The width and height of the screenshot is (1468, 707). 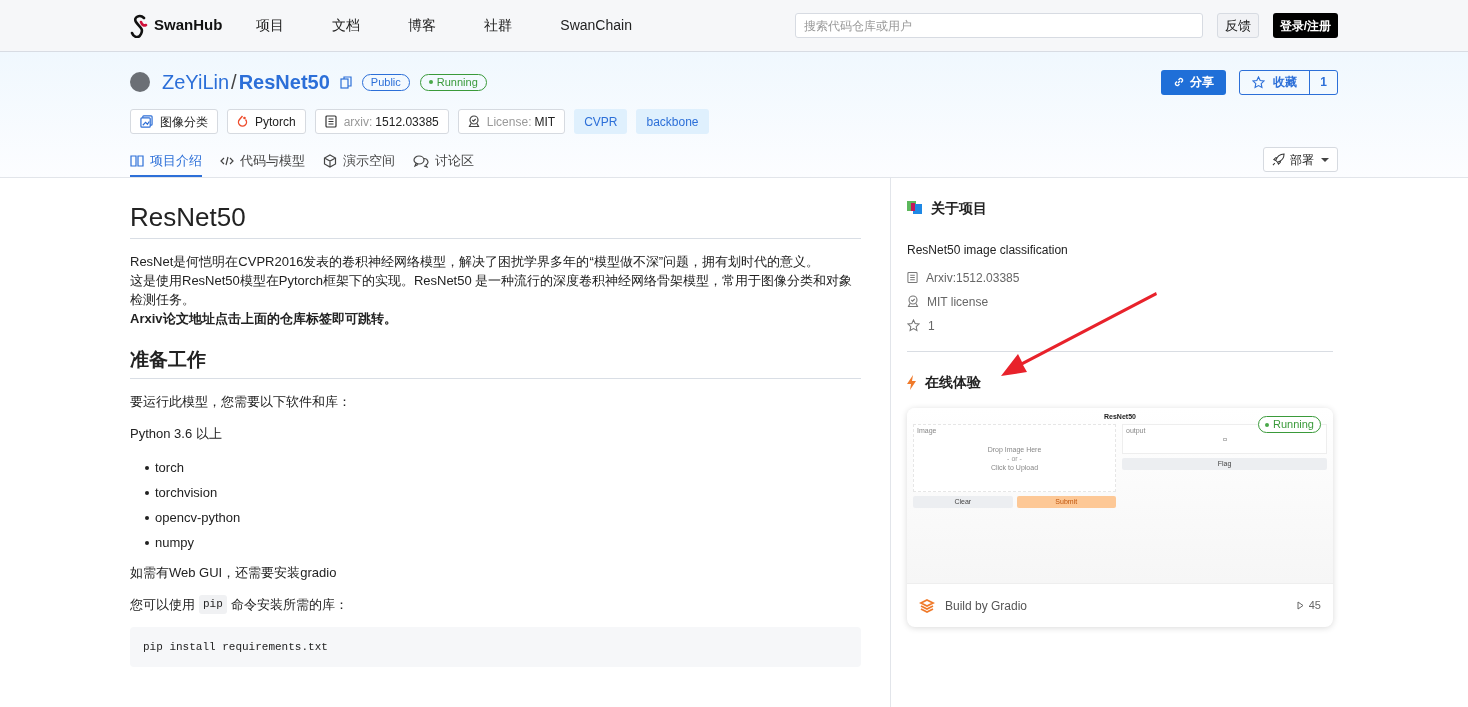 I want to click on tag-value: MIT, so click(x=545, y=122).